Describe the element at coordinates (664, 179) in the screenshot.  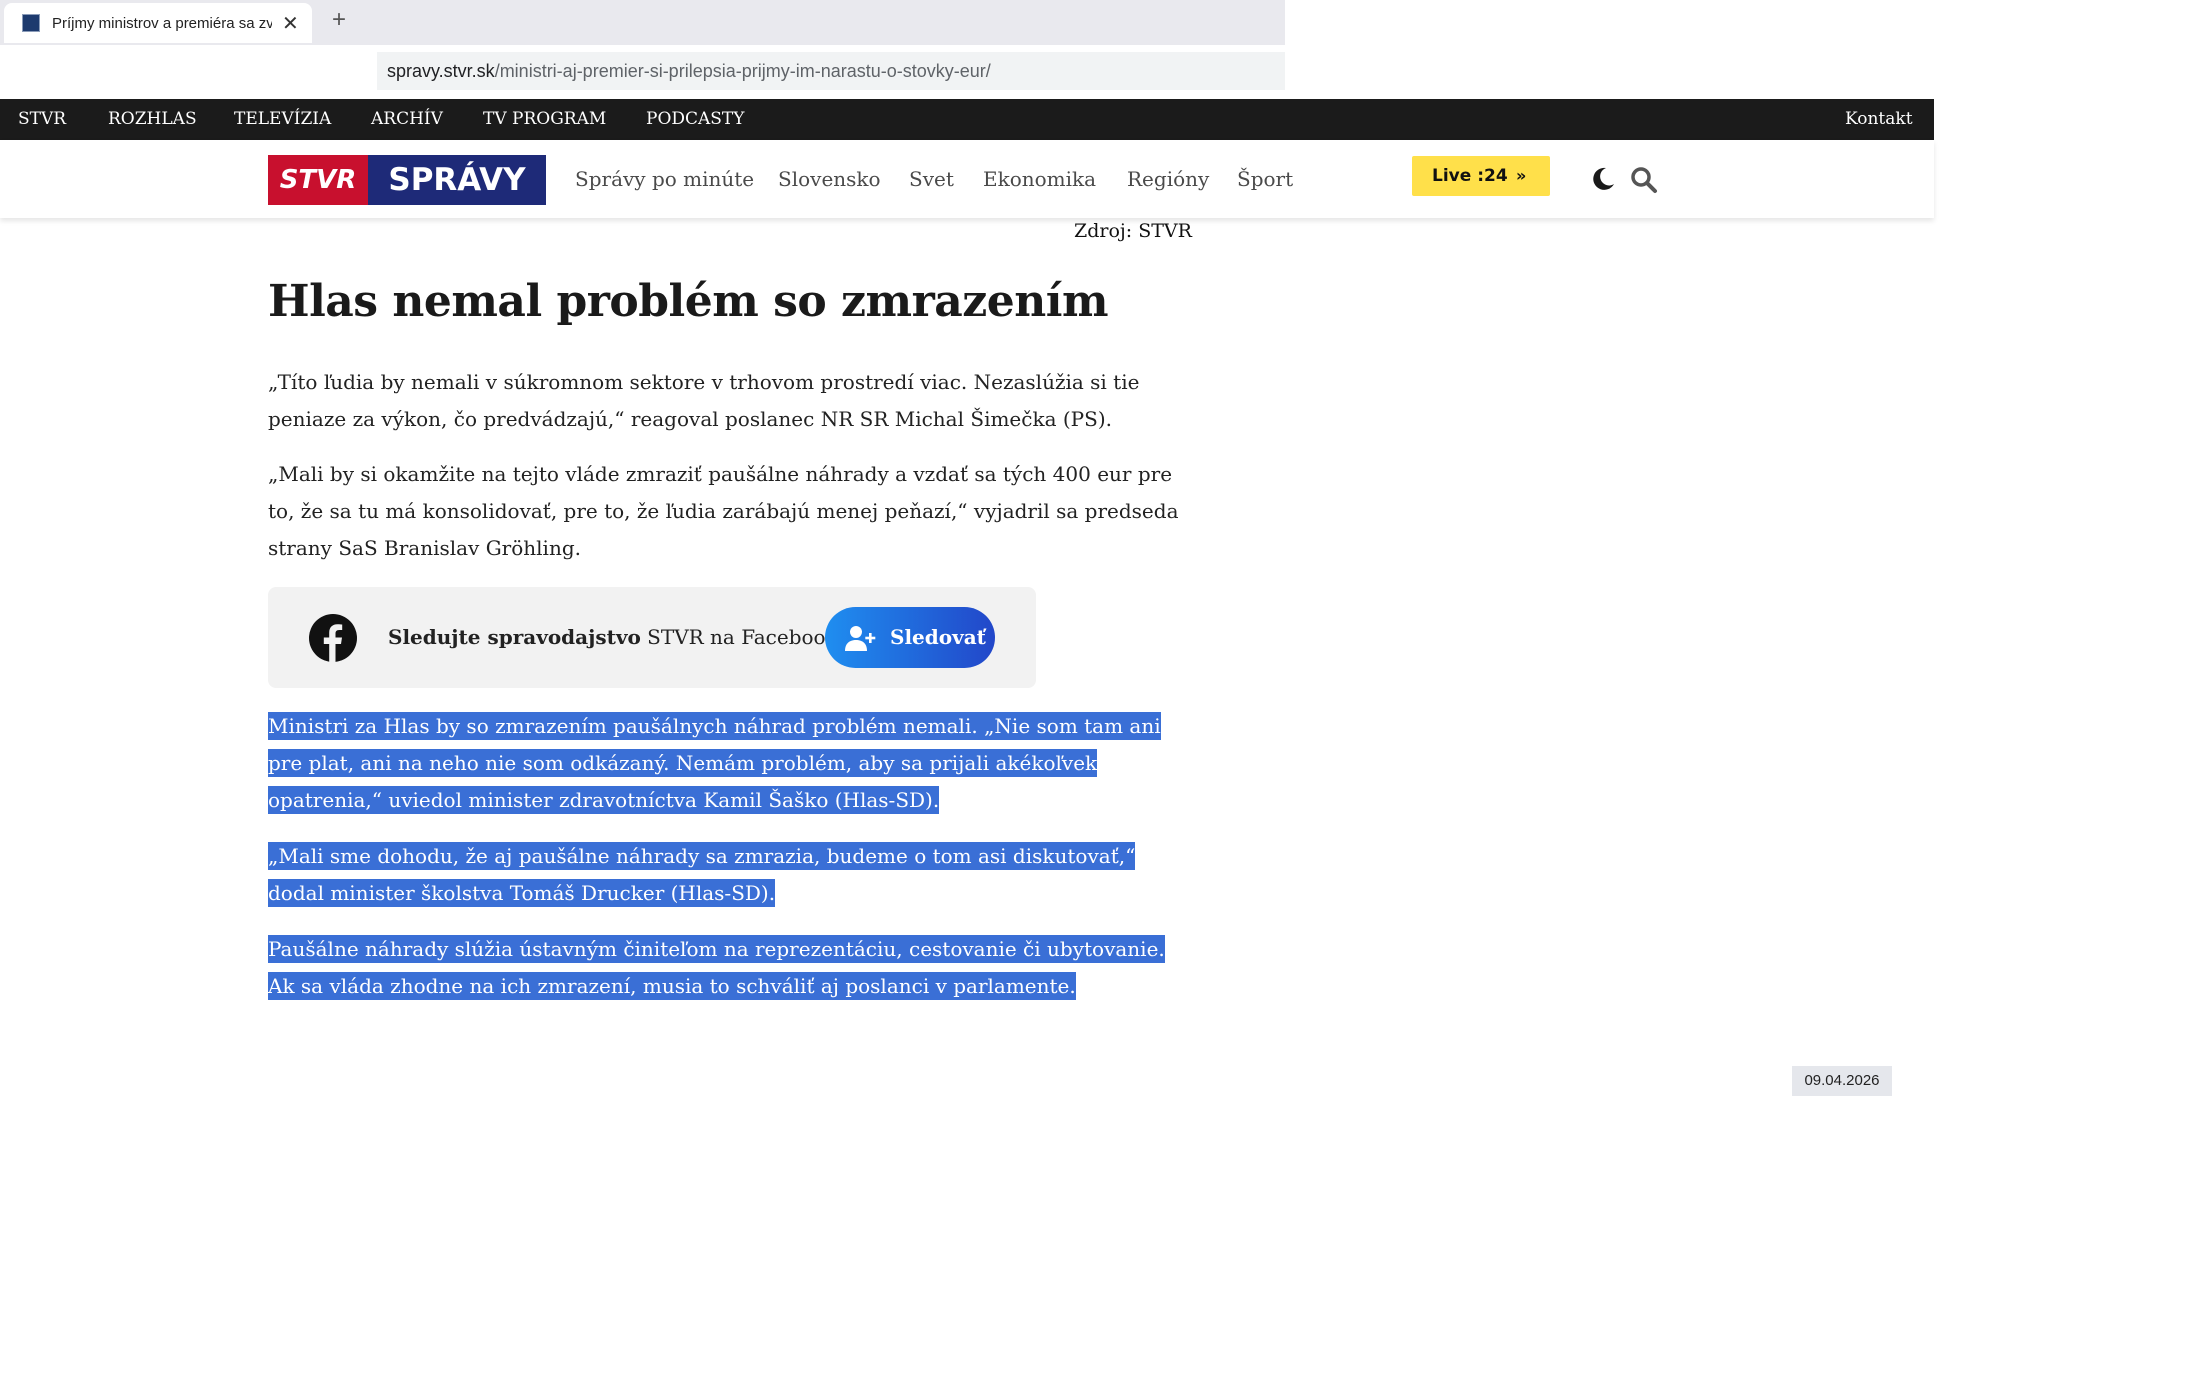
I see `nav-spravy-po-minute: Správy po minúte` at that location.